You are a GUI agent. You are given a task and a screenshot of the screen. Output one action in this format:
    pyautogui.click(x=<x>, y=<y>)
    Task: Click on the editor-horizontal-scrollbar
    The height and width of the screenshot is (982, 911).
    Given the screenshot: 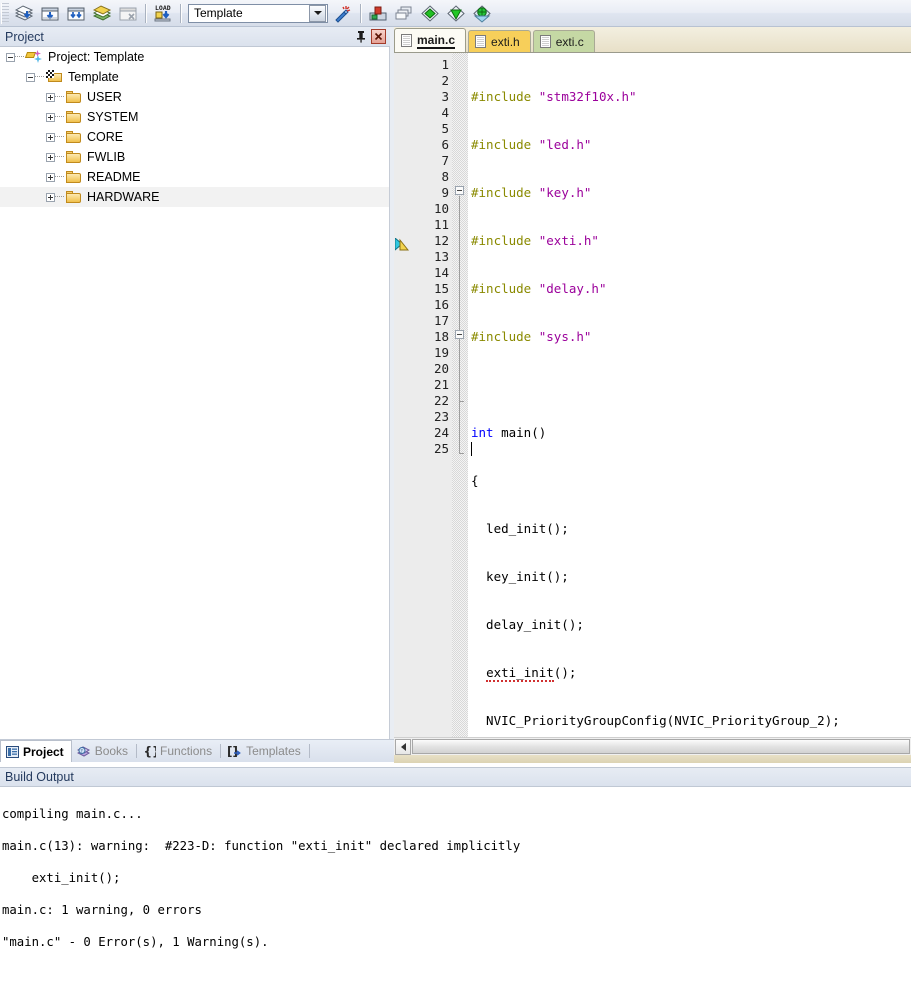 What is the action you would take?
    pyautogui.click(x=652, y=746)
    